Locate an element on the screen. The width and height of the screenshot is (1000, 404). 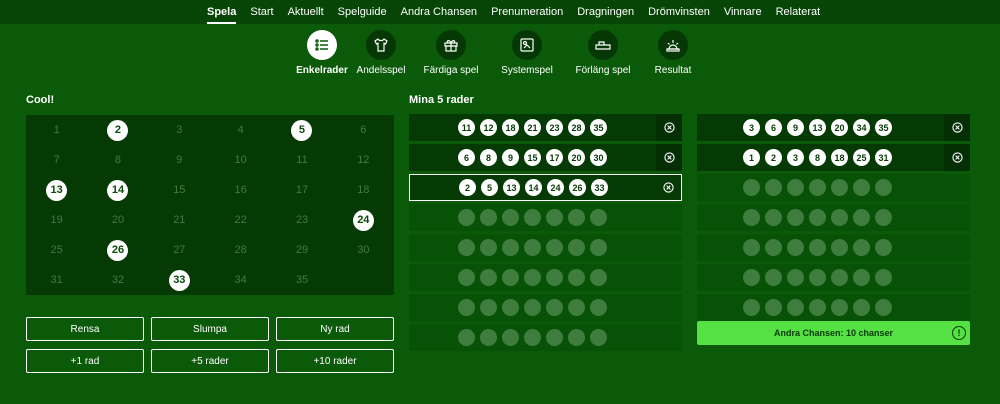
nav-item-spela: Spela is located at coordinates (222, 12).